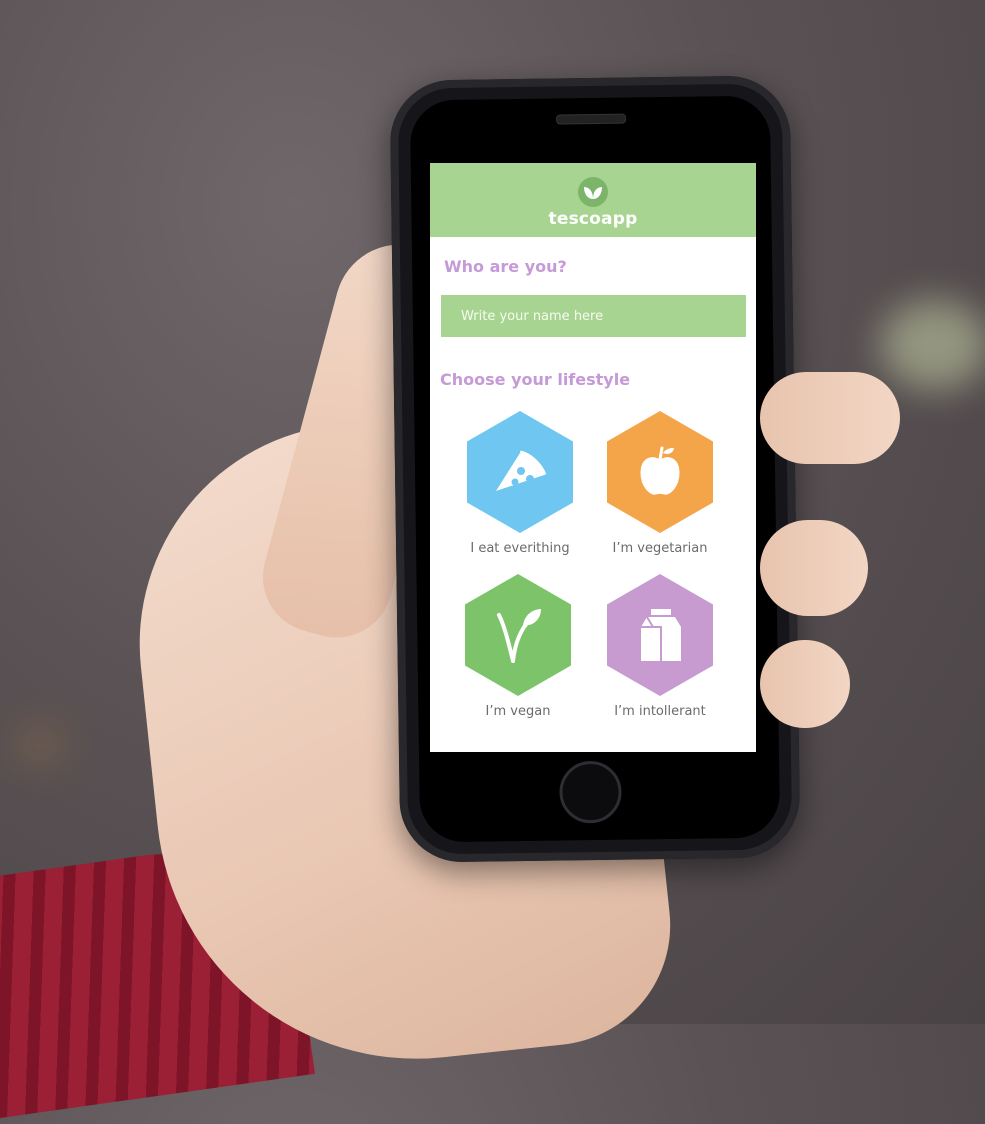 The image size is (985, 1124). What do you see at coordinates (518, 711) in the screenshot?
I see `option-label: I’m vegan` at bounding box center [518, 711].